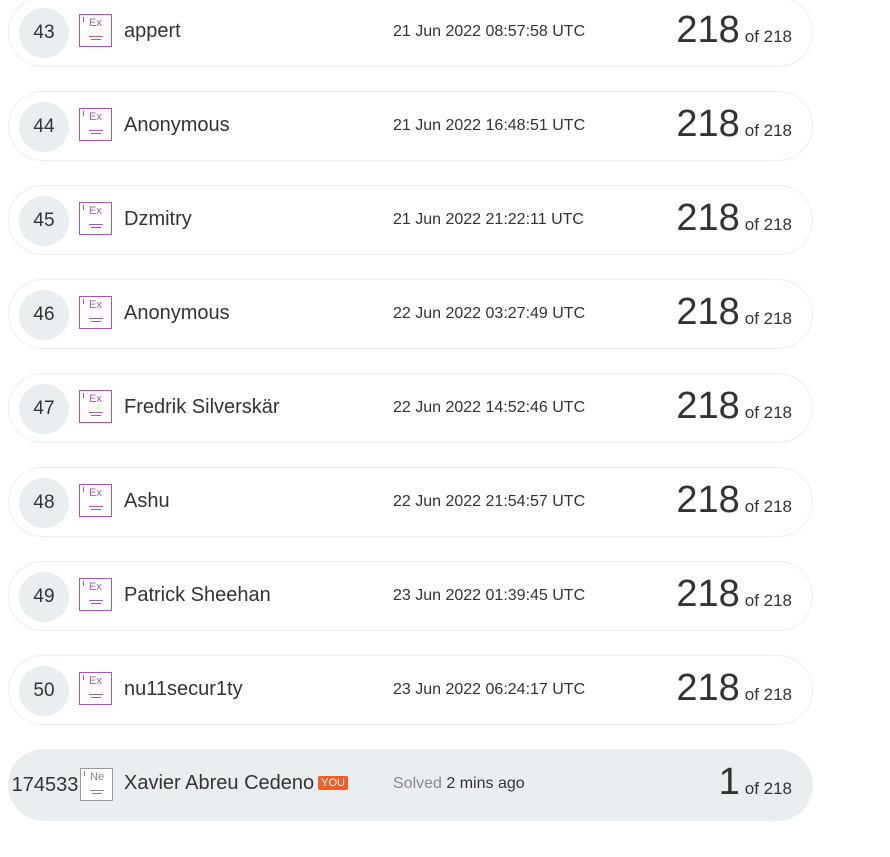  What do you see at coordinates (197, 595) in the screenshot?
I see `player-name-link: Patrick Sheehan` at bounding box center [197, 595].